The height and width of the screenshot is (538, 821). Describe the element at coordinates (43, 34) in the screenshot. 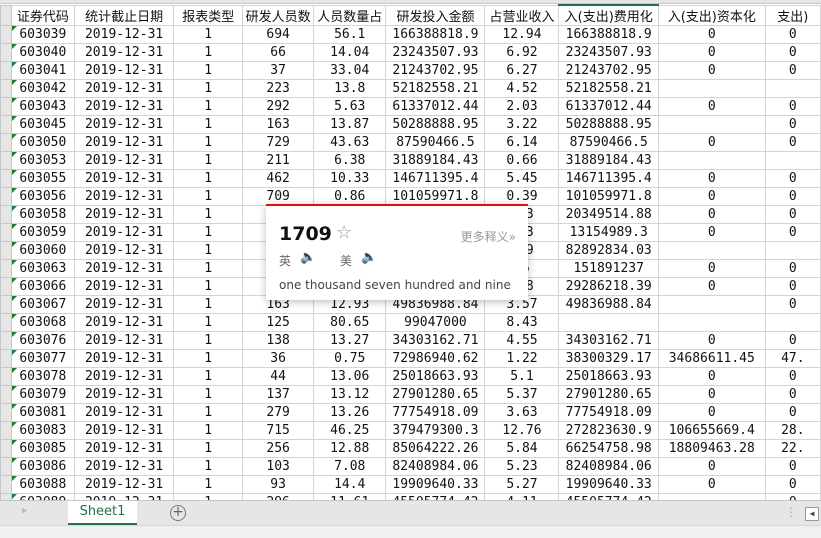

I see `table-cell: 603039` at that location.